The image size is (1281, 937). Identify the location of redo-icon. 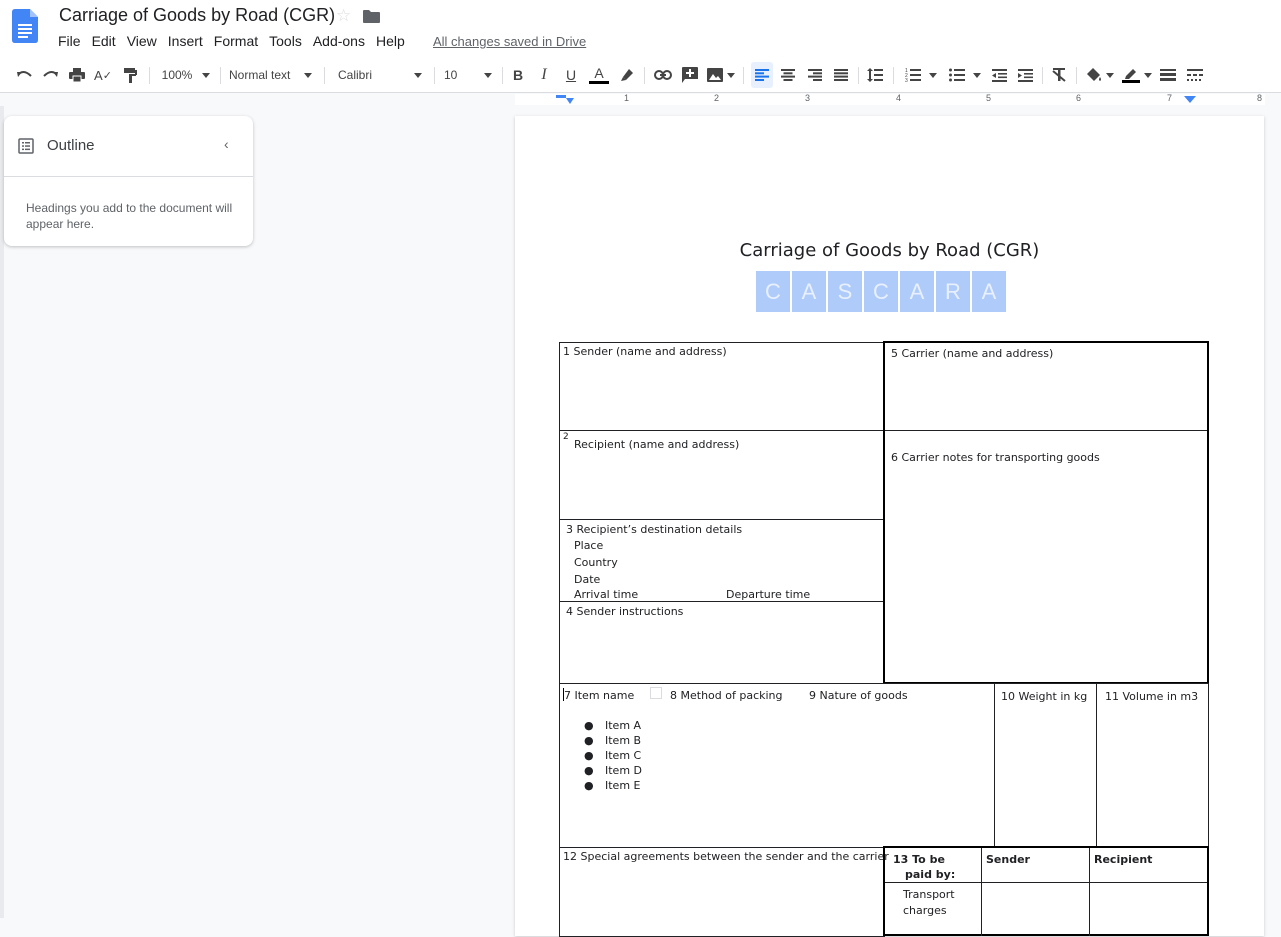
(51, 75).